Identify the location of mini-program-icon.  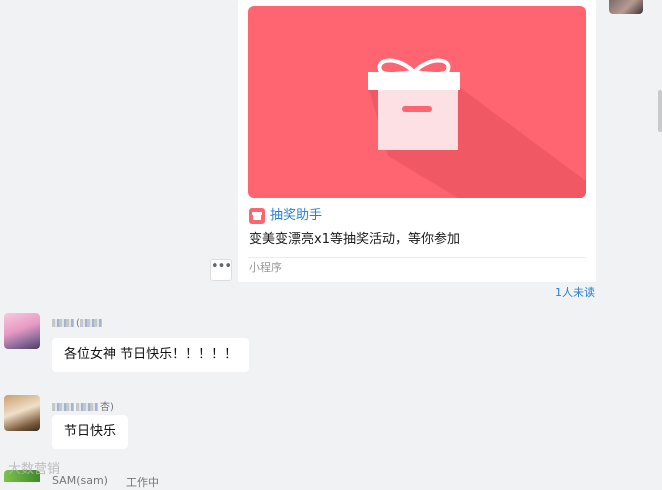
(257, 216).